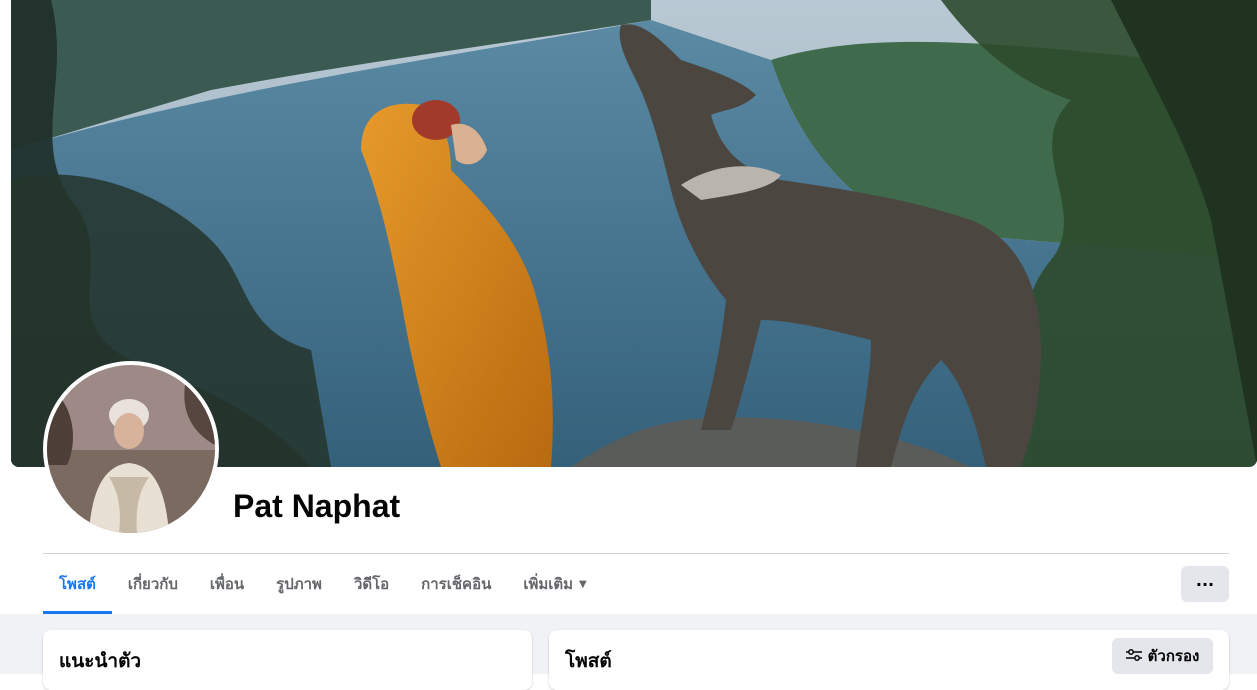  I want to click on tab-posts: โพสต์, so click(77, 584).